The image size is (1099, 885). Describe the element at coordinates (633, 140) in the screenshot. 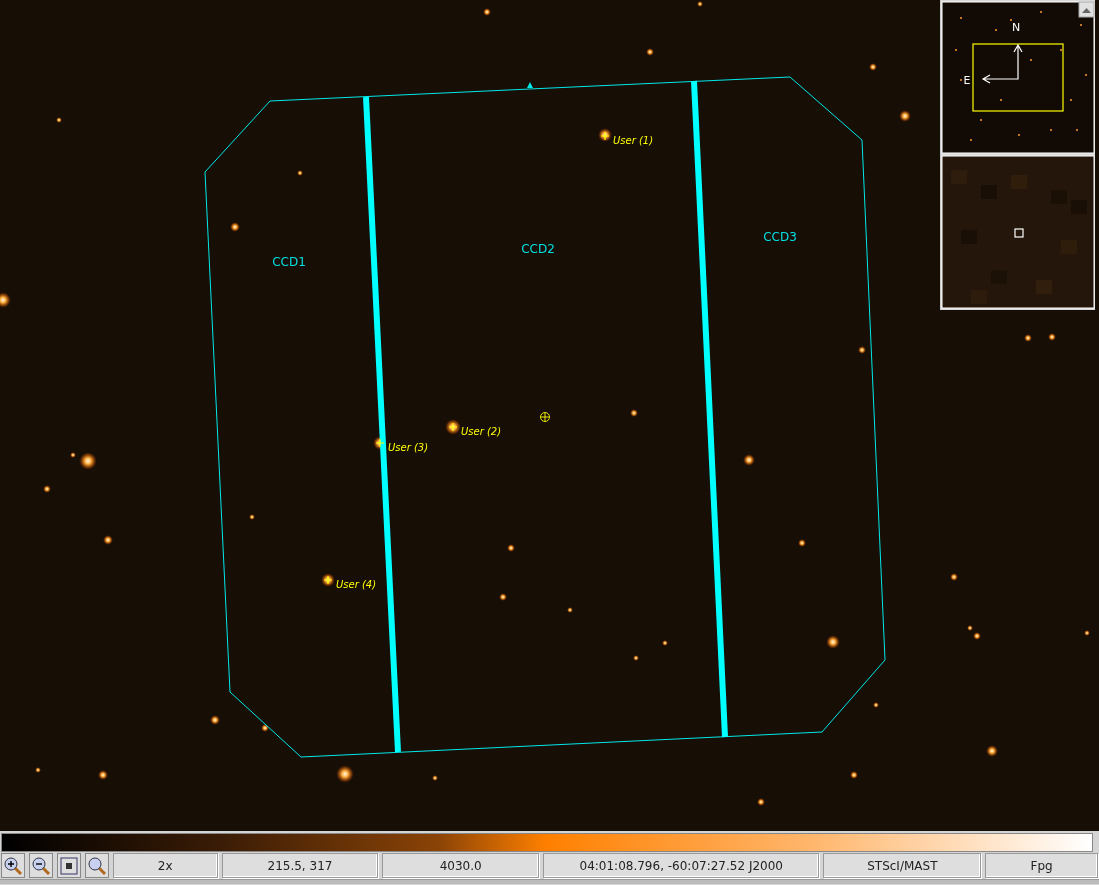

I see `target-label: User (1)` at that location.